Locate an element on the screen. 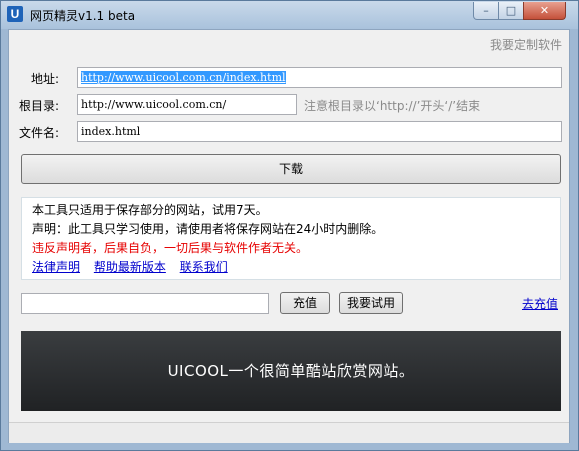 Image resolution: width=579 pixels, height=451 pixels. minimize-icon: – is located at coordinates (486, 10).